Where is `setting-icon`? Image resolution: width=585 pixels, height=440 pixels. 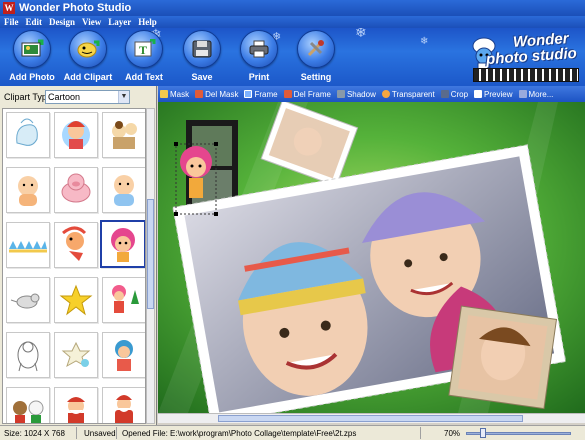
setting-icon is located at coordinates (316, 49).